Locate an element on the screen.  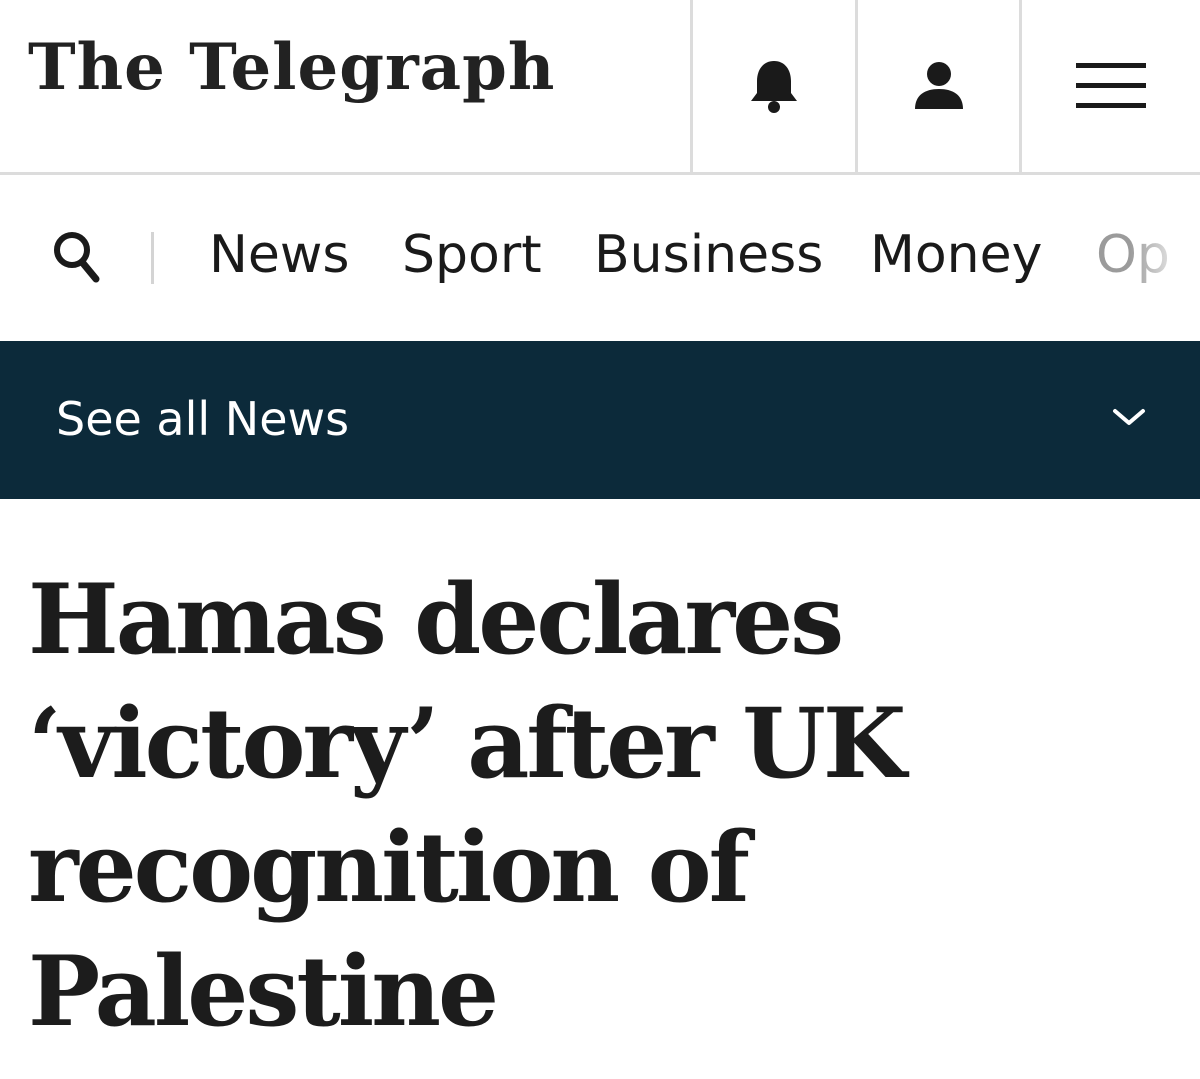
account-button is located at coordinates (937, 86).